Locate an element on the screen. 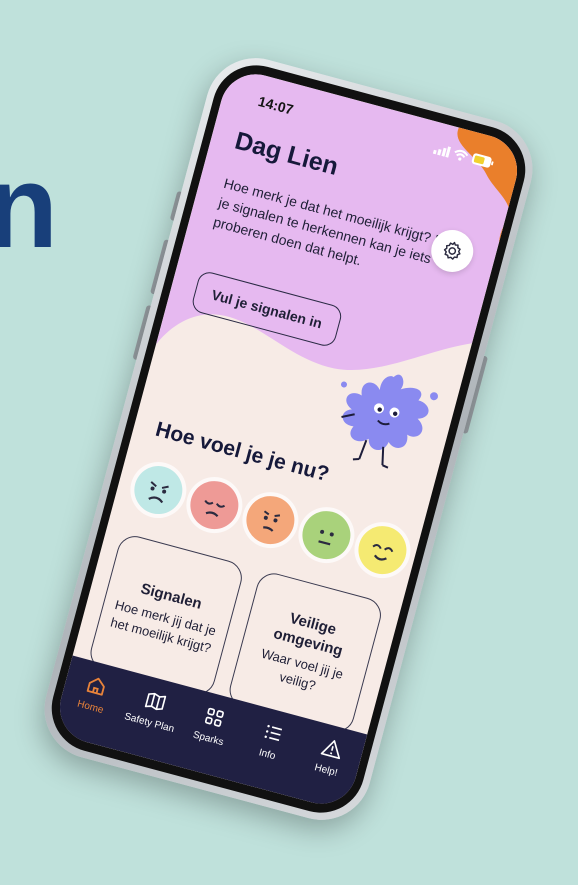 The width and height of the screenshot is (578, 885). sad-face-icon is located at coordinates (215, 508).